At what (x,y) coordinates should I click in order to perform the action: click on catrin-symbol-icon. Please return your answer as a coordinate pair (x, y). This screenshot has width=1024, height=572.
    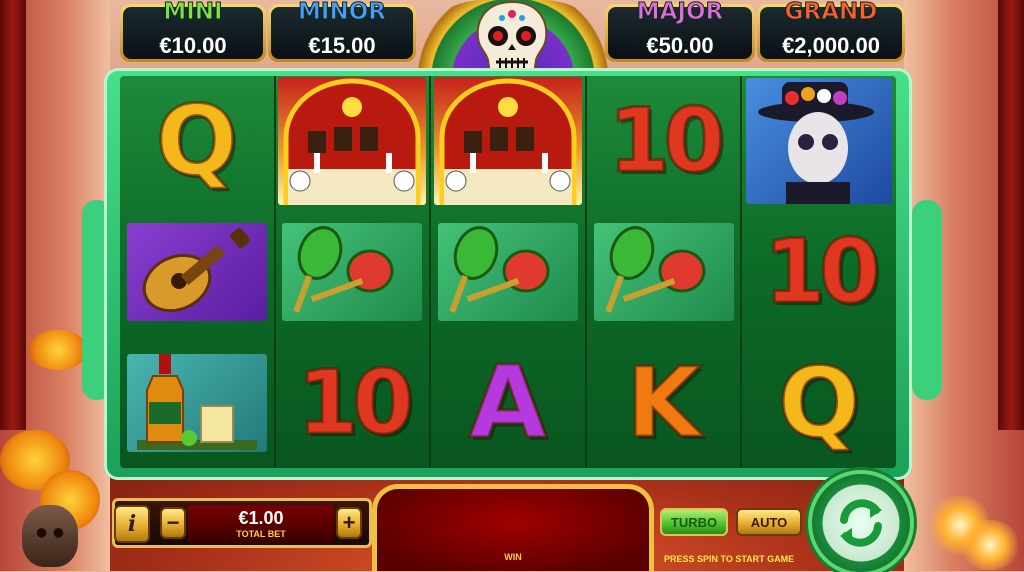
    Looking at the image, I should click on (819, 141).